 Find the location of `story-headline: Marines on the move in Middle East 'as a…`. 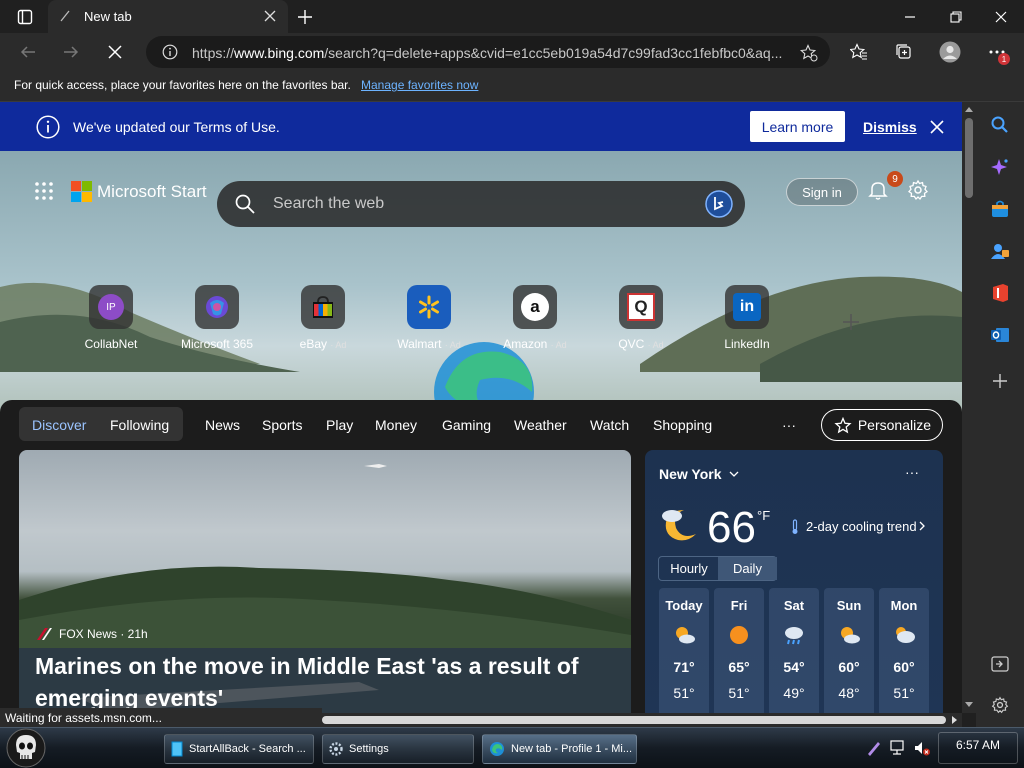

story-headline: Marines on the move in Middle East 'as a… is located at coordinates (325, 681).